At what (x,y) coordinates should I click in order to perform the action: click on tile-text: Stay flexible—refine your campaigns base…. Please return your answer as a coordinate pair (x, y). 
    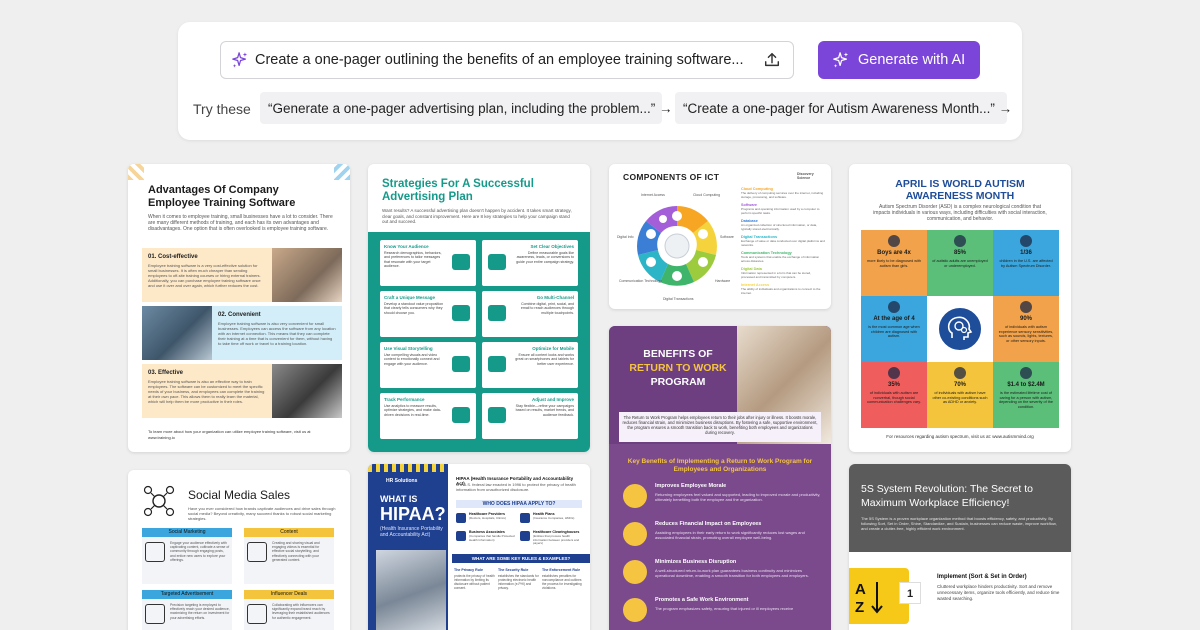
    Looking at the image, I should click on (544, 410).